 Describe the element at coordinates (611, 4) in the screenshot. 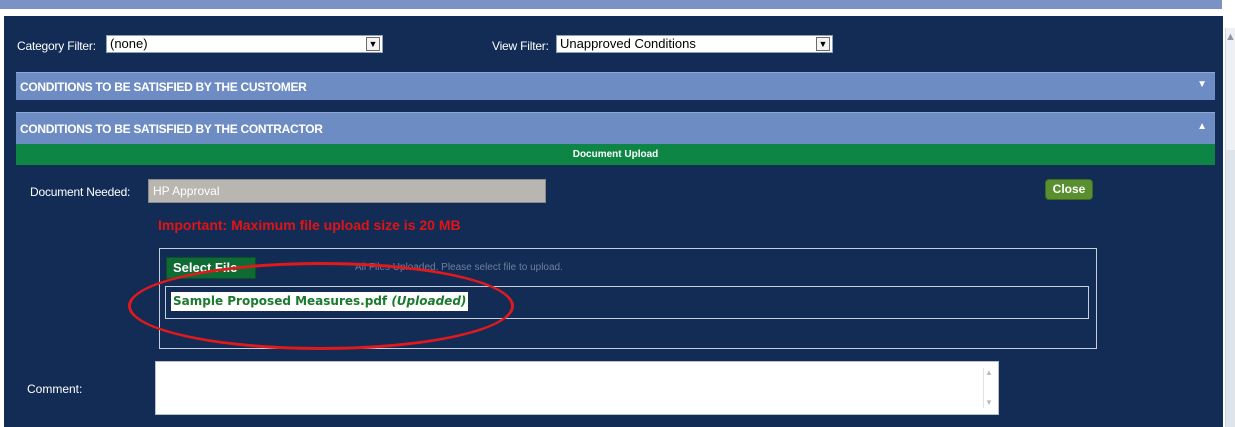

I see `top-header-bar` at that location.